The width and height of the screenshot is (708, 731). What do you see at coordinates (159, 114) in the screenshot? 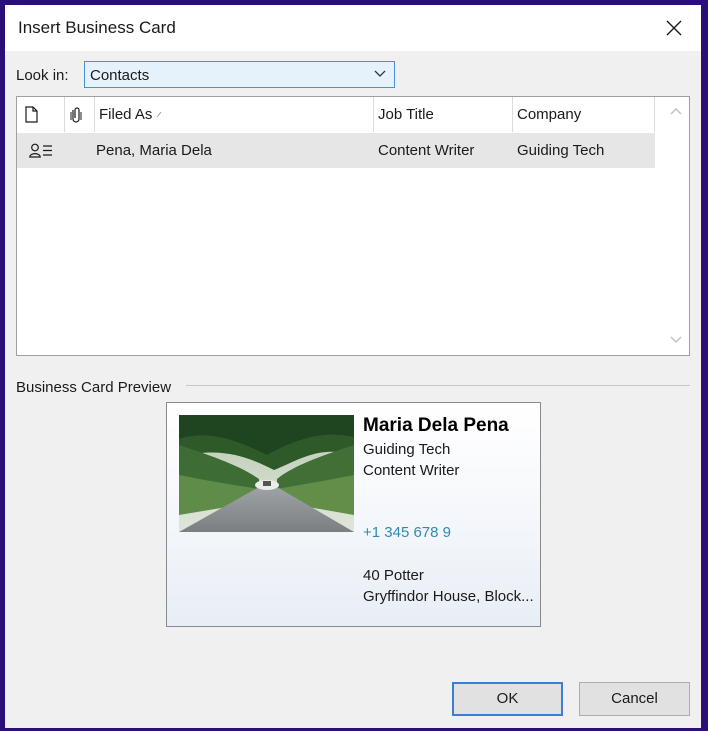
I see `sort-indicator-icon` at bounding box center [159, 114].